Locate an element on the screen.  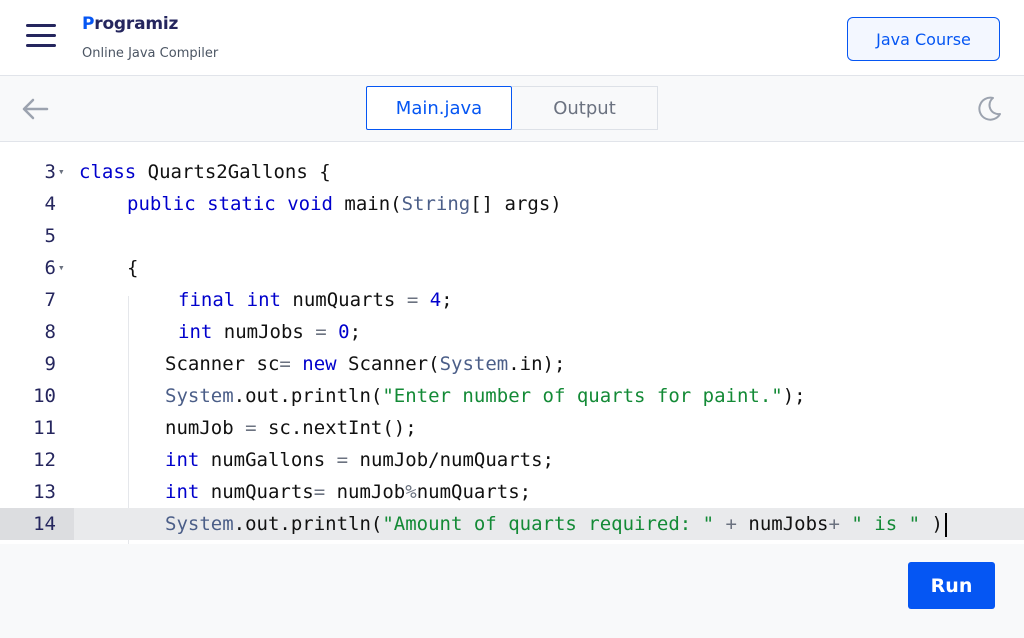
programiz-logo: Programiz is located at coordinates (130, 24).